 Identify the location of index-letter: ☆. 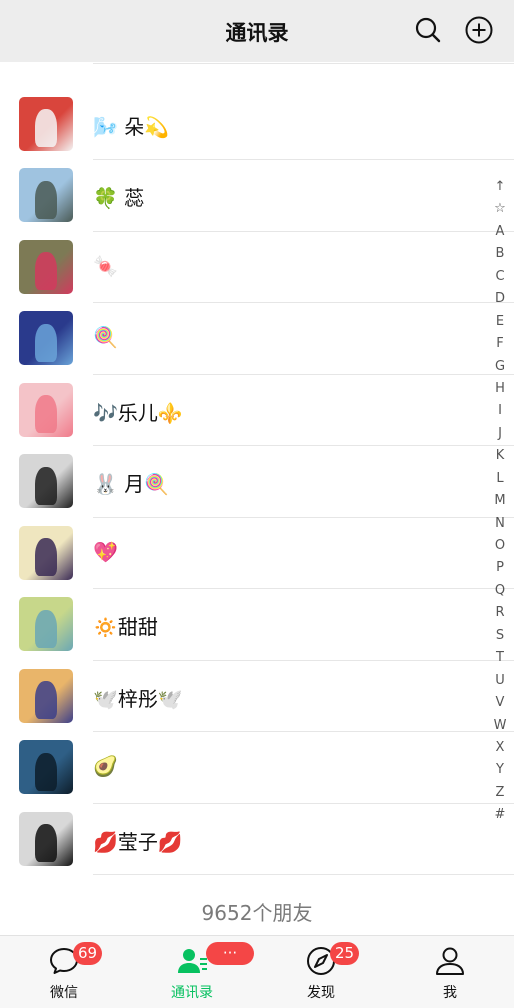
(500, 209).